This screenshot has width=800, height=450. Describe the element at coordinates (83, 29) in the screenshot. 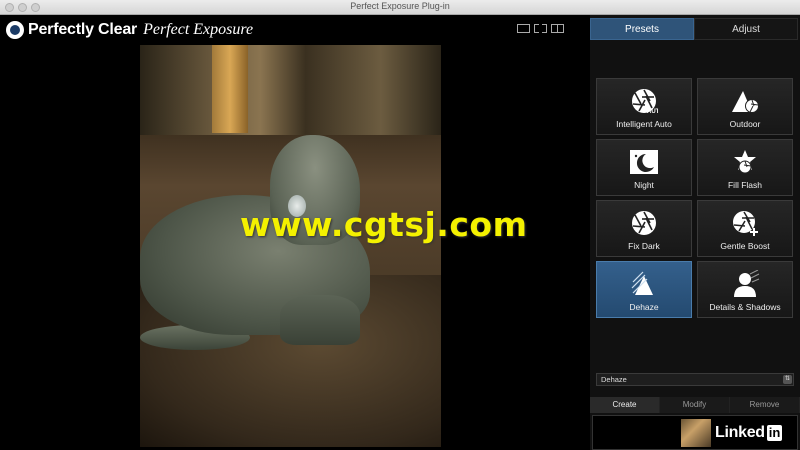

I see `brand-name: Perfectly Clear` at that location.